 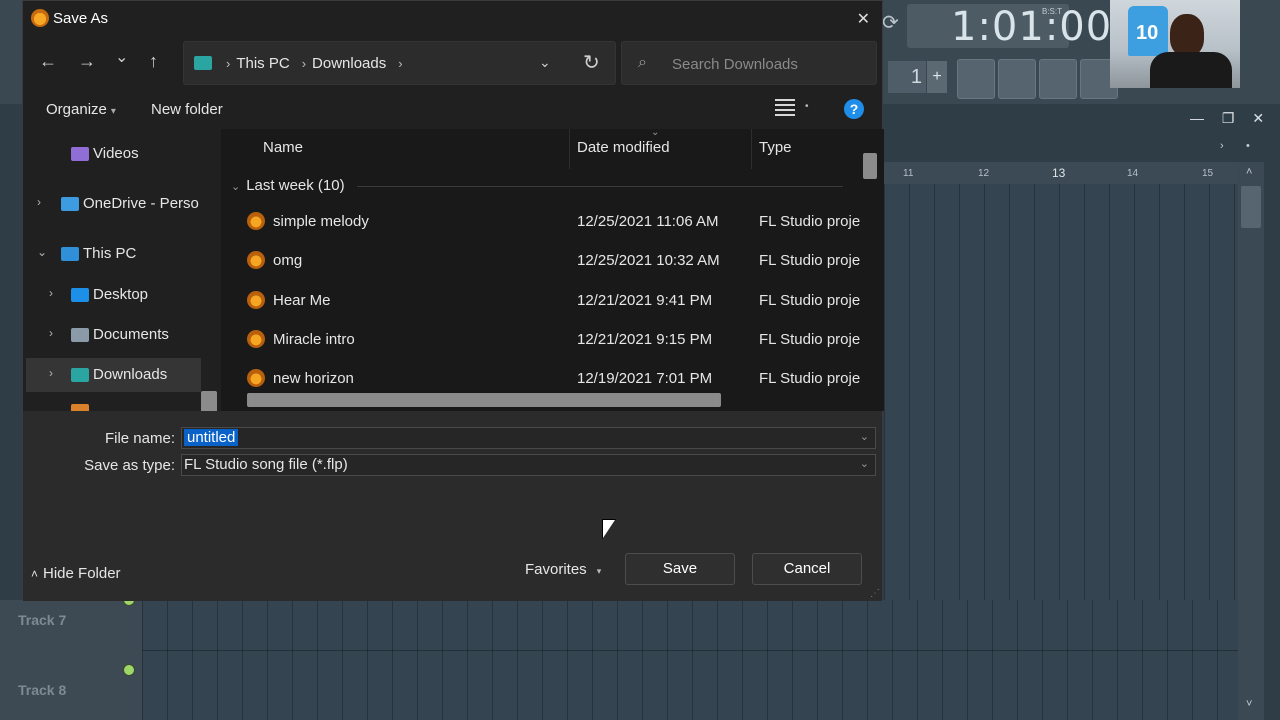 What do you see at coordinates (80, 407) in the screenshot?
I see `music-icon` at bounding box center [80, 407].